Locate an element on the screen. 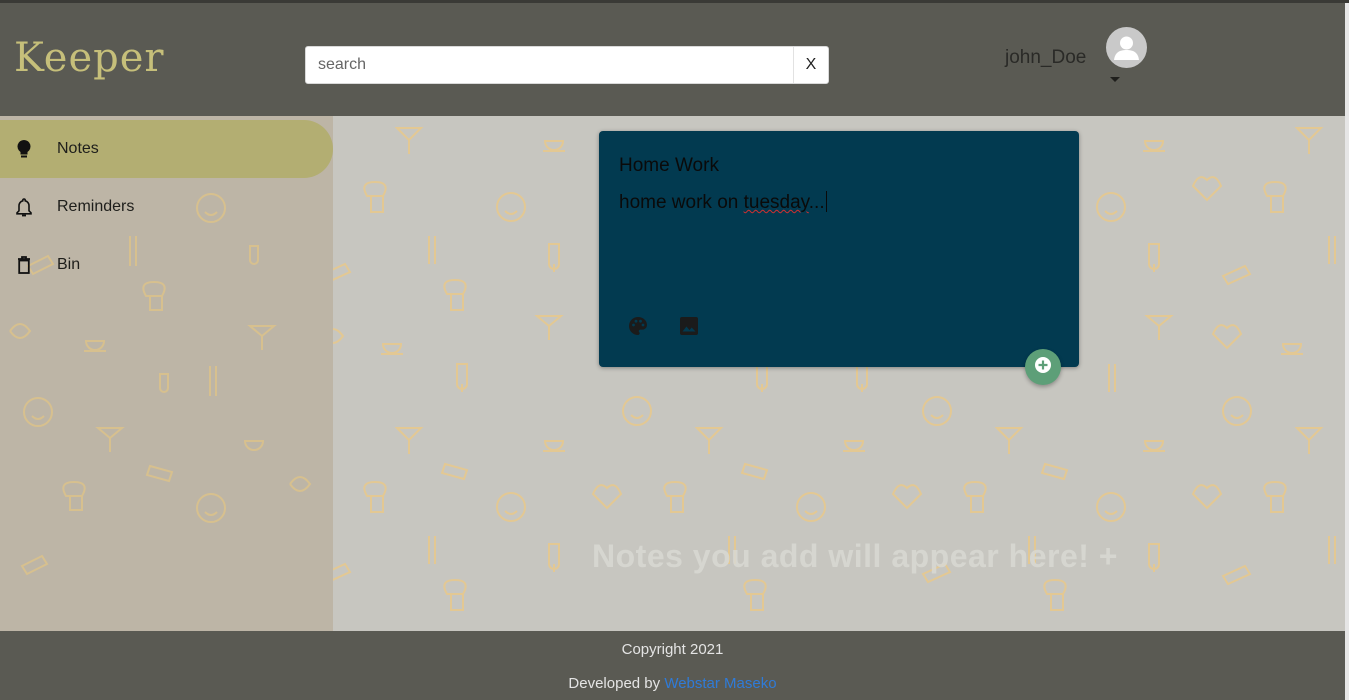 This screenshot has height=700, width=1349. search-input is located at coordinates (549, 65).